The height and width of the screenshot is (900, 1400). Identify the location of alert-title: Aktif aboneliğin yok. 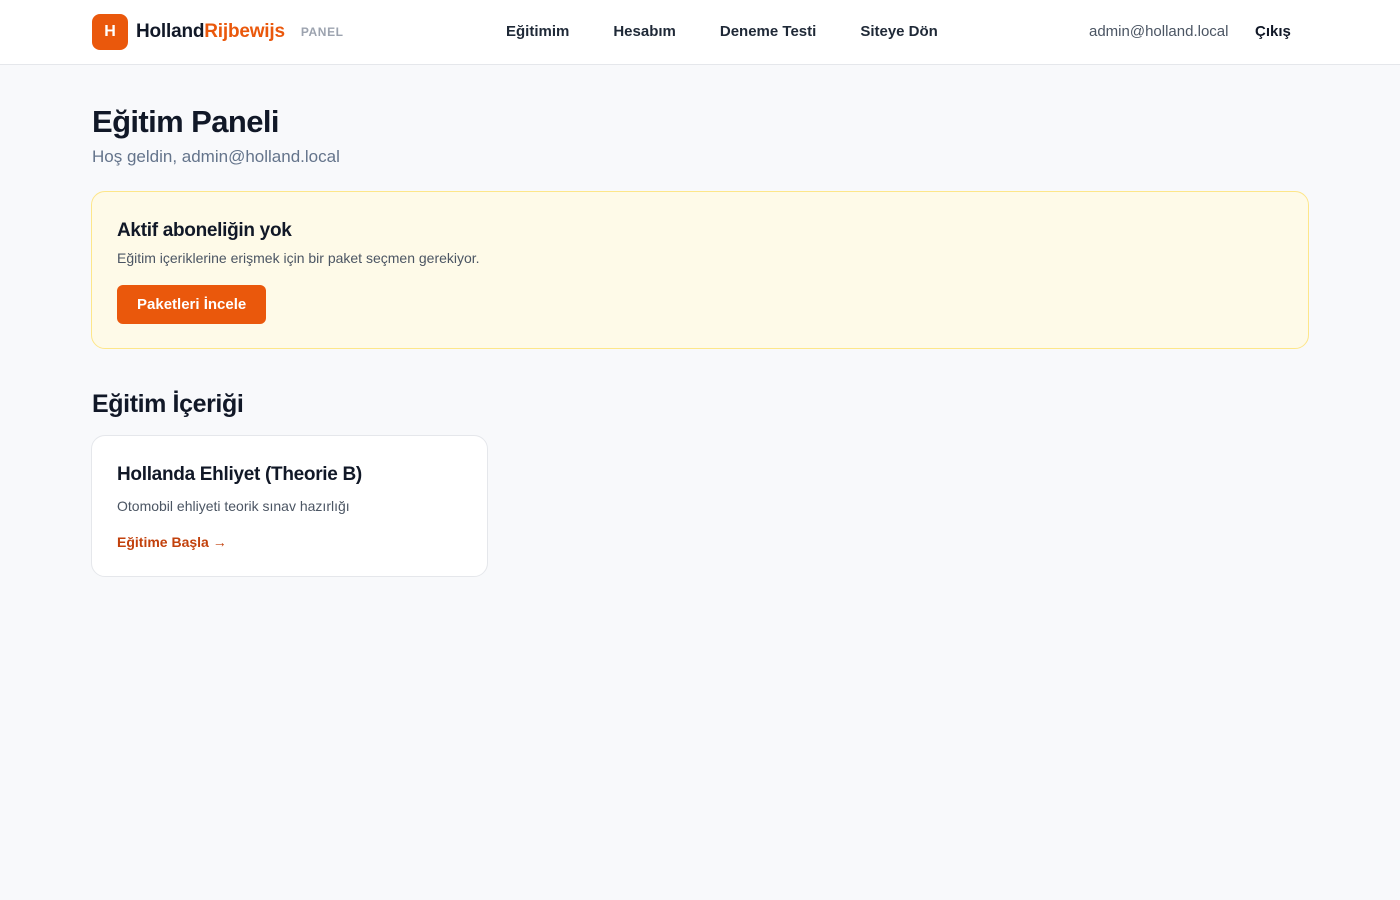
(204, 230).